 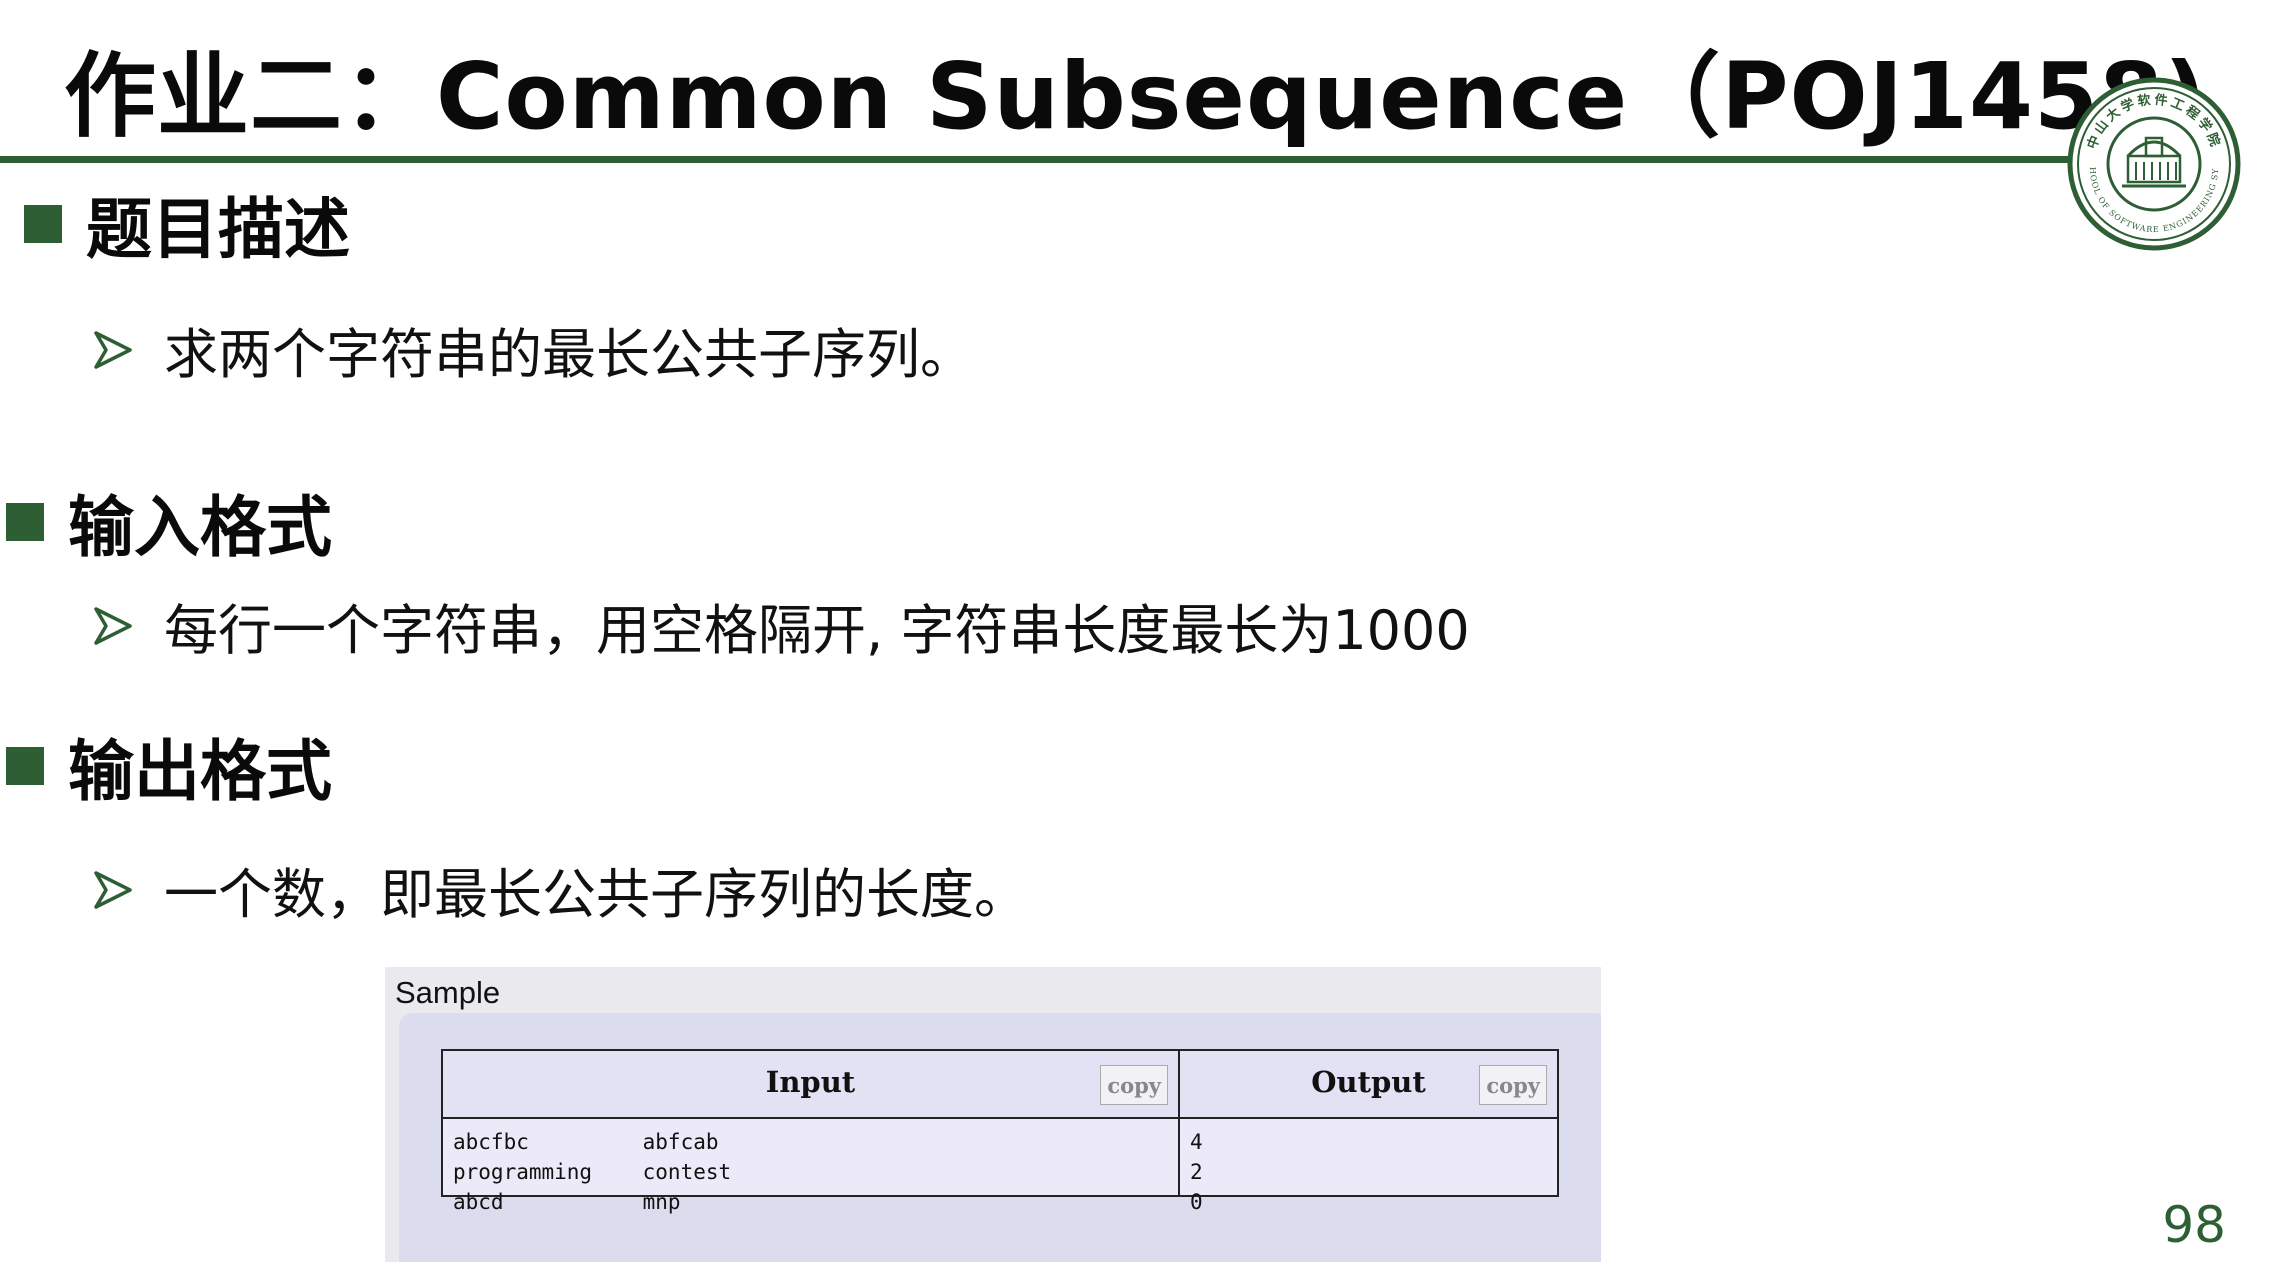 What do you see at coordinates (567, 1202) in the screenshot?
I see `input-row: abcd mnp` at bounding box center [567, 1202].